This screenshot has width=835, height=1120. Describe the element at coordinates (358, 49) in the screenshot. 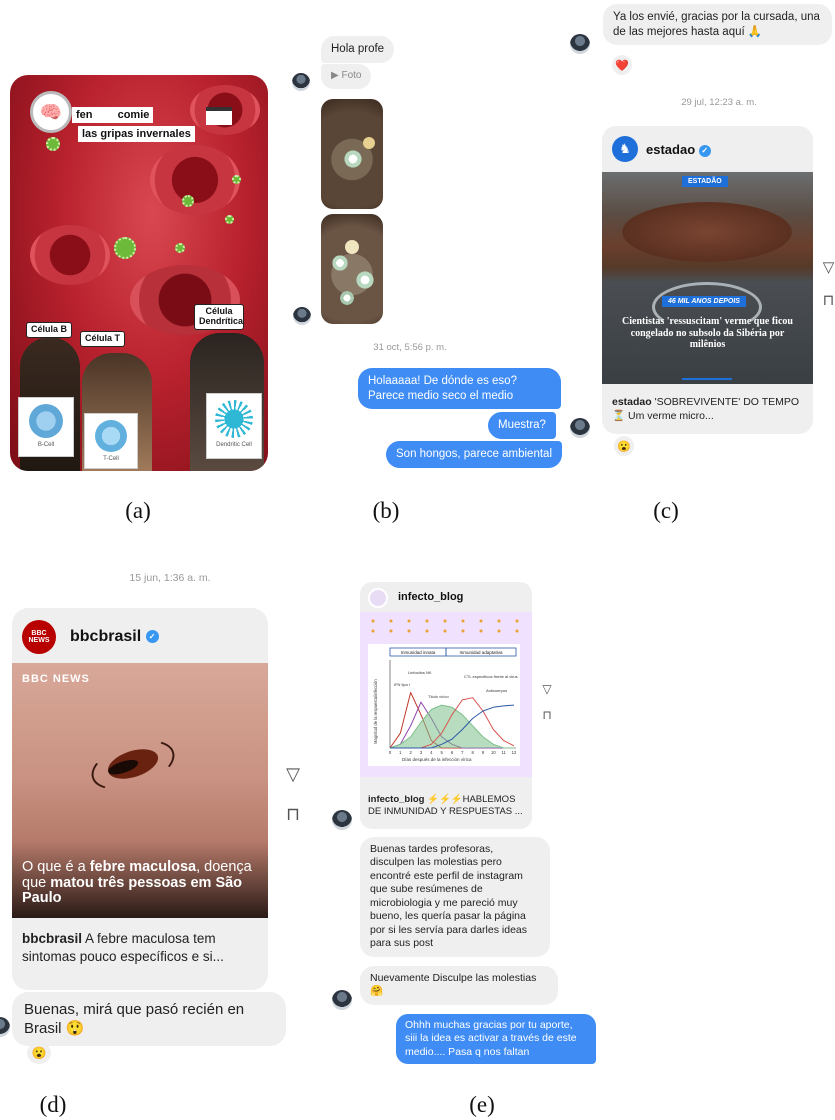

I see `msg-hola-profe: Hola profe` at that location.